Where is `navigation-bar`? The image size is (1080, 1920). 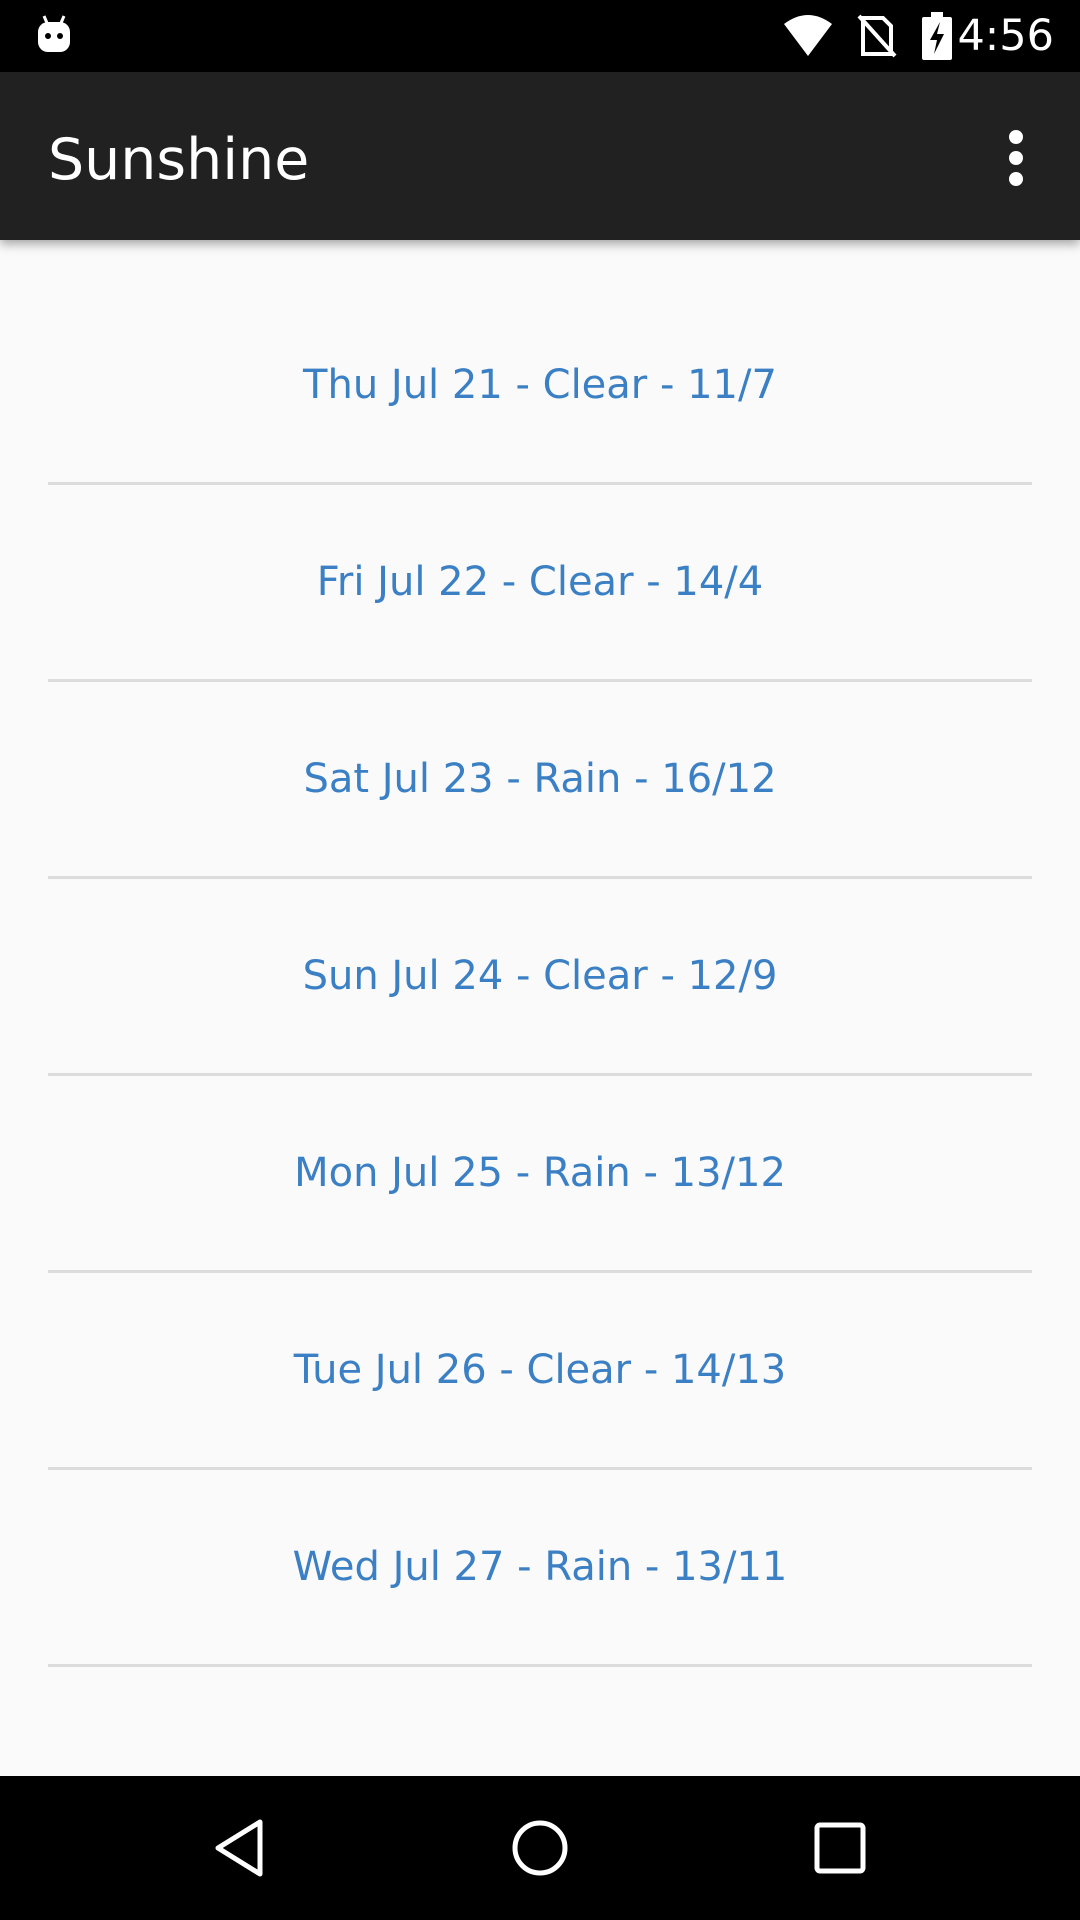
navigation-bar is located at coordinates (540, 1848).